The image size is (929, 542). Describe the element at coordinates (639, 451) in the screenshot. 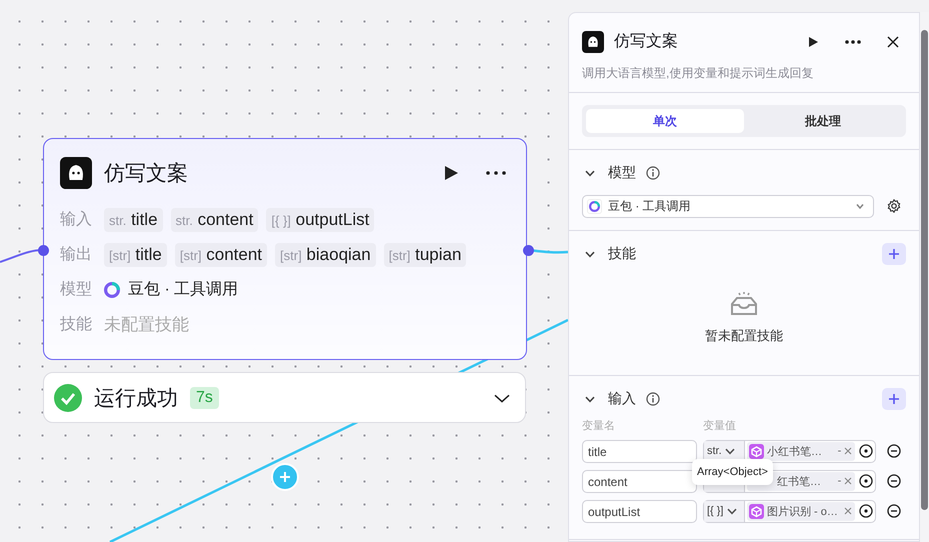

I see `input-field: title` at that location.